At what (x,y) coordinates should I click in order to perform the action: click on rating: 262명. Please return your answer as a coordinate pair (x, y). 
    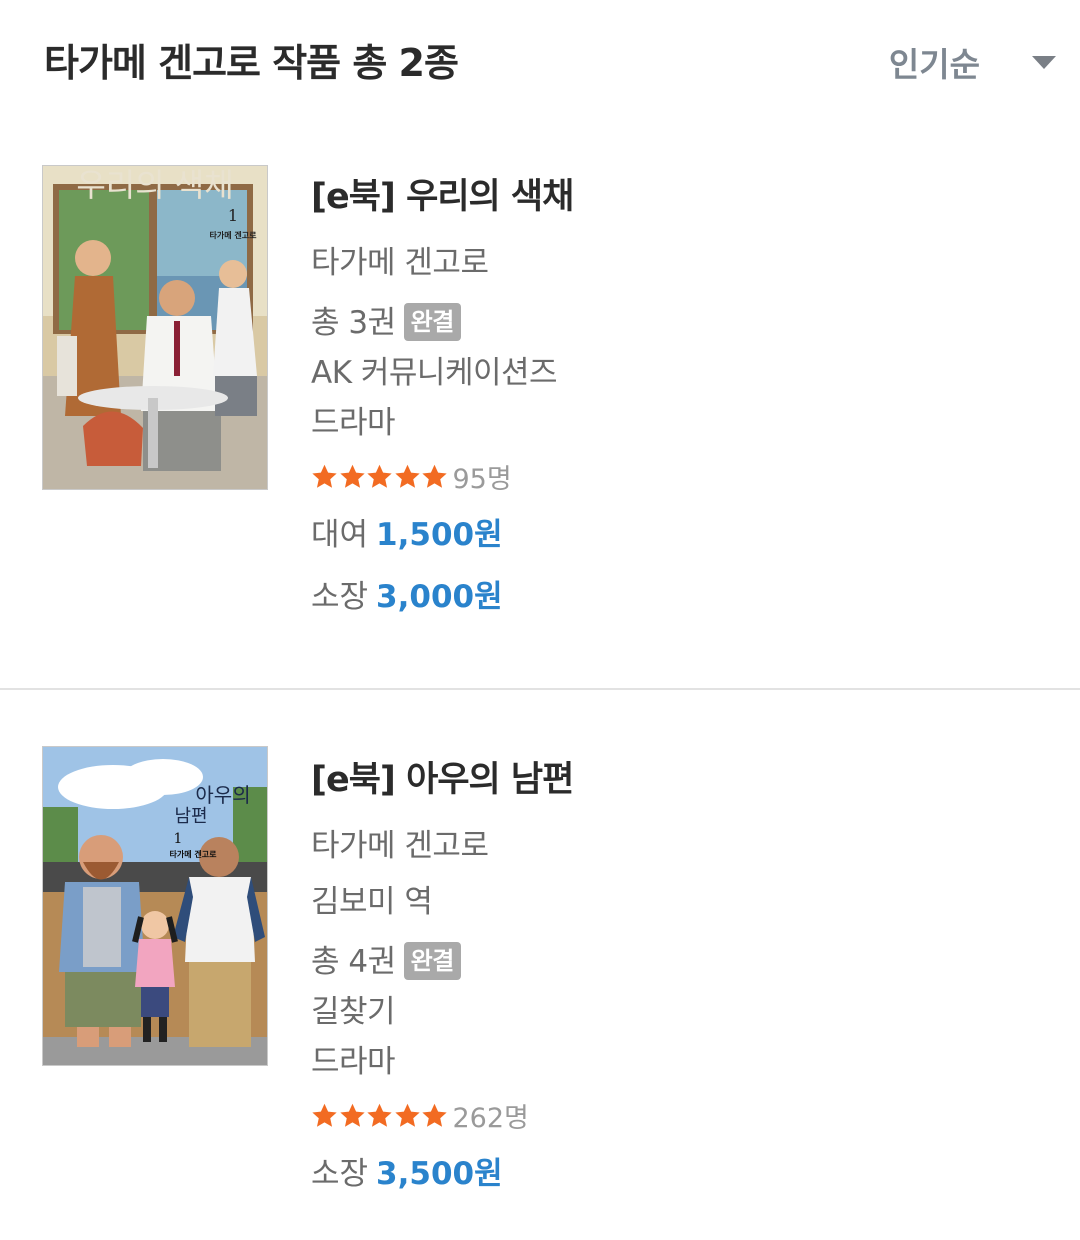
    Looking at the image, I should click on (442, 1115).